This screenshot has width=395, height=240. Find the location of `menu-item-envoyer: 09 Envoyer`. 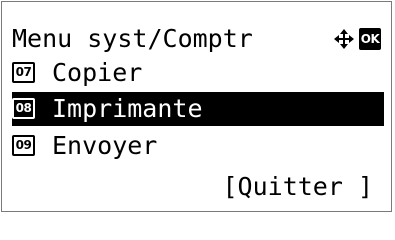

menu-item-envoyer: 09 Envoyer is located at coordinates (198, 146).